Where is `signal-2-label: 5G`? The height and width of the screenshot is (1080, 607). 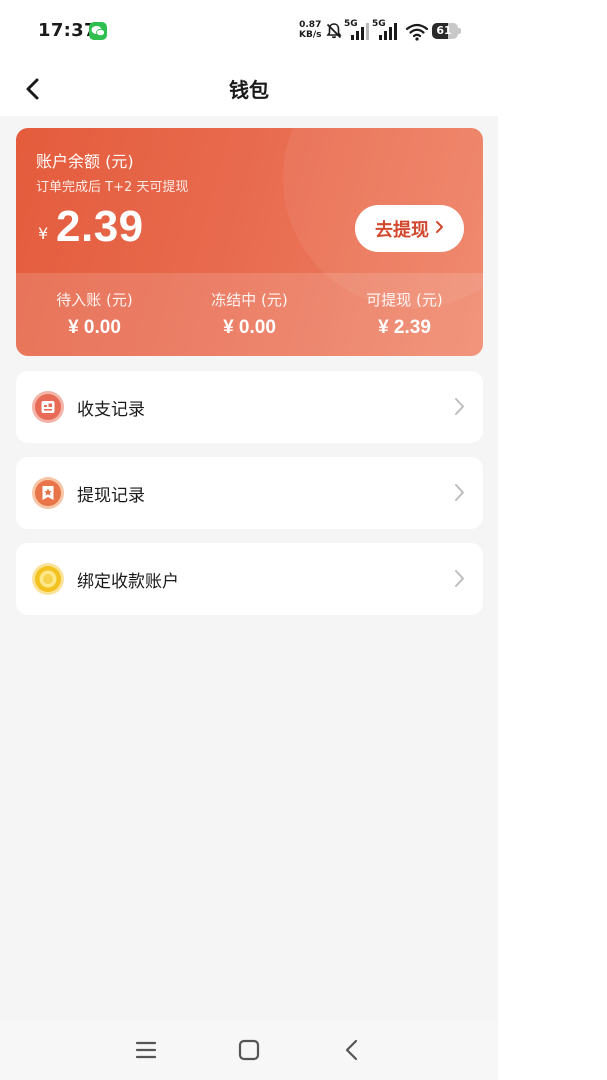
signal-2-label: 5G is located at coordinates (379, 24).